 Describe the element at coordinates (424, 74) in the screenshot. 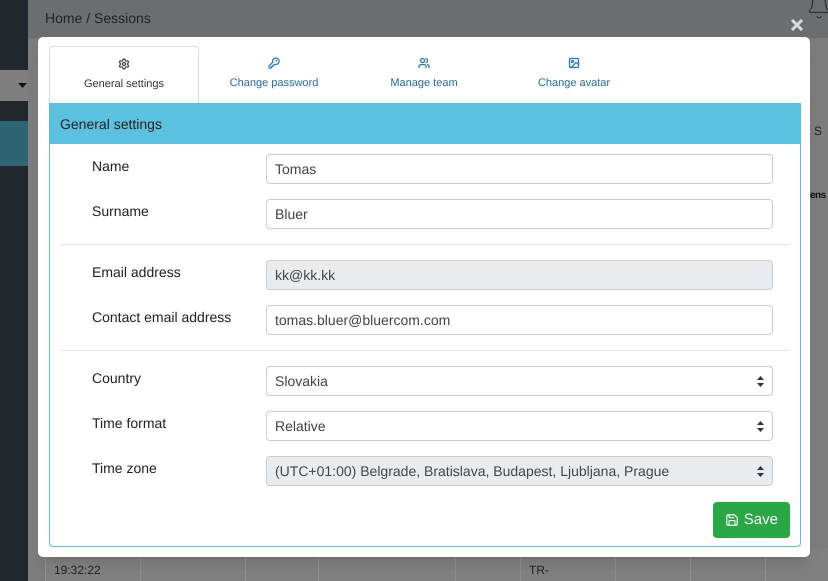

I see `tab: Manage team` at that location.